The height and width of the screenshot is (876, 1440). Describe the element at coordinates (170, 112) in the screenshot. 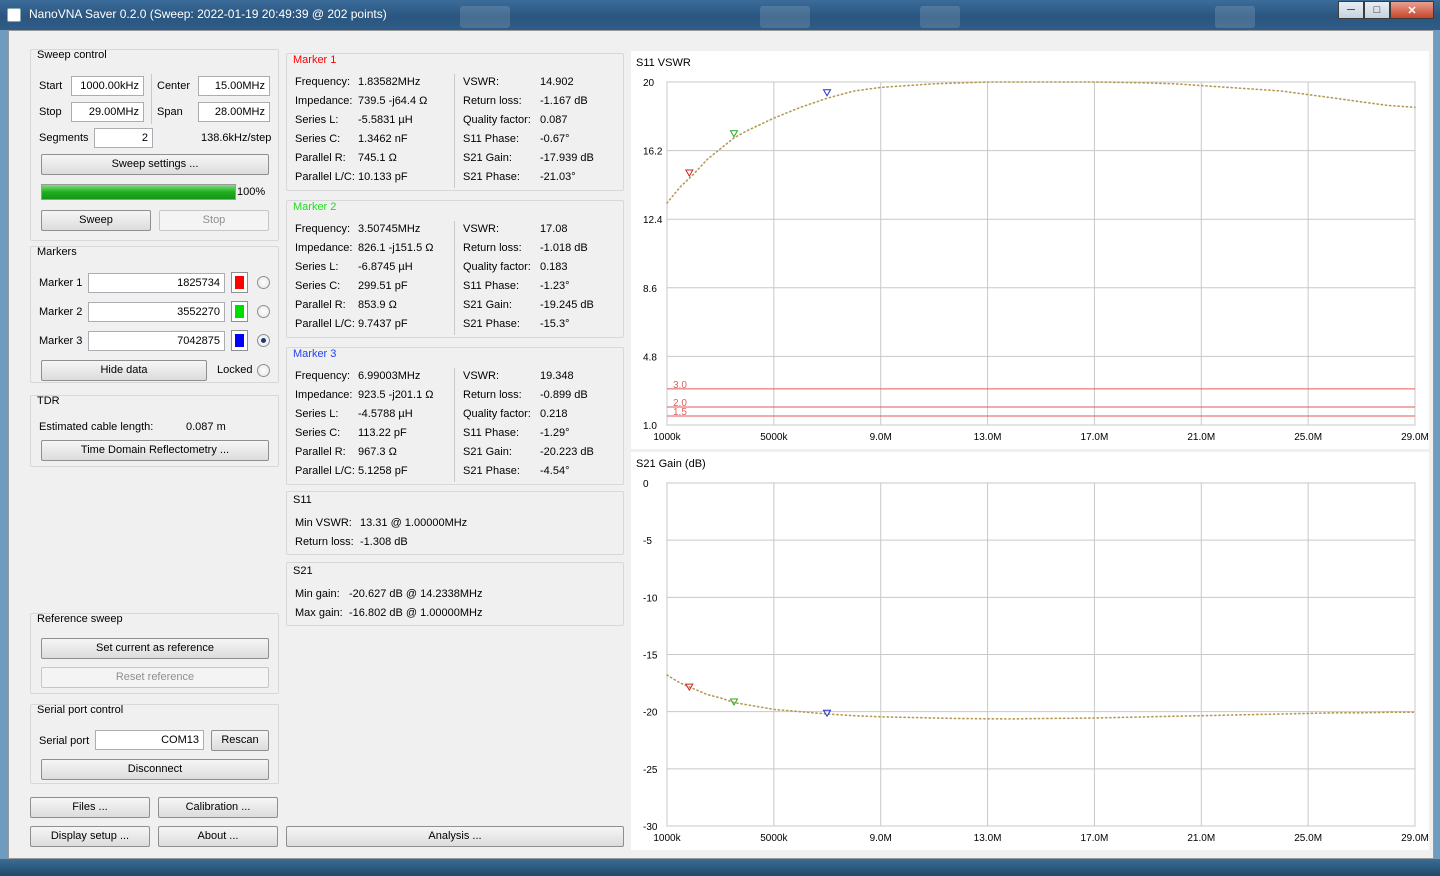

I see `span-label: Span` at that location.